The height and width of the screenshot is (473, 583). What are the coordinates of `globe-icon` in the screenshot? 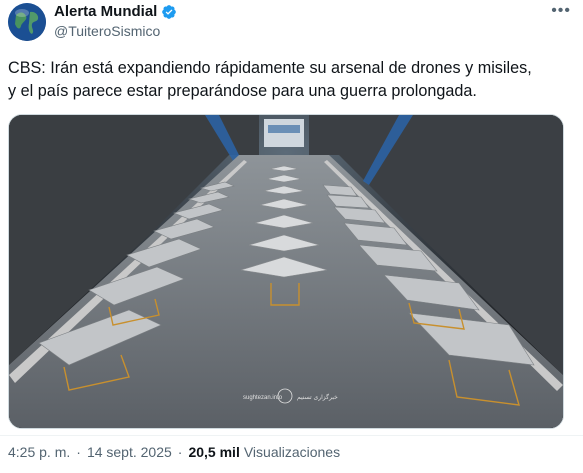 It's located at (27, 22).